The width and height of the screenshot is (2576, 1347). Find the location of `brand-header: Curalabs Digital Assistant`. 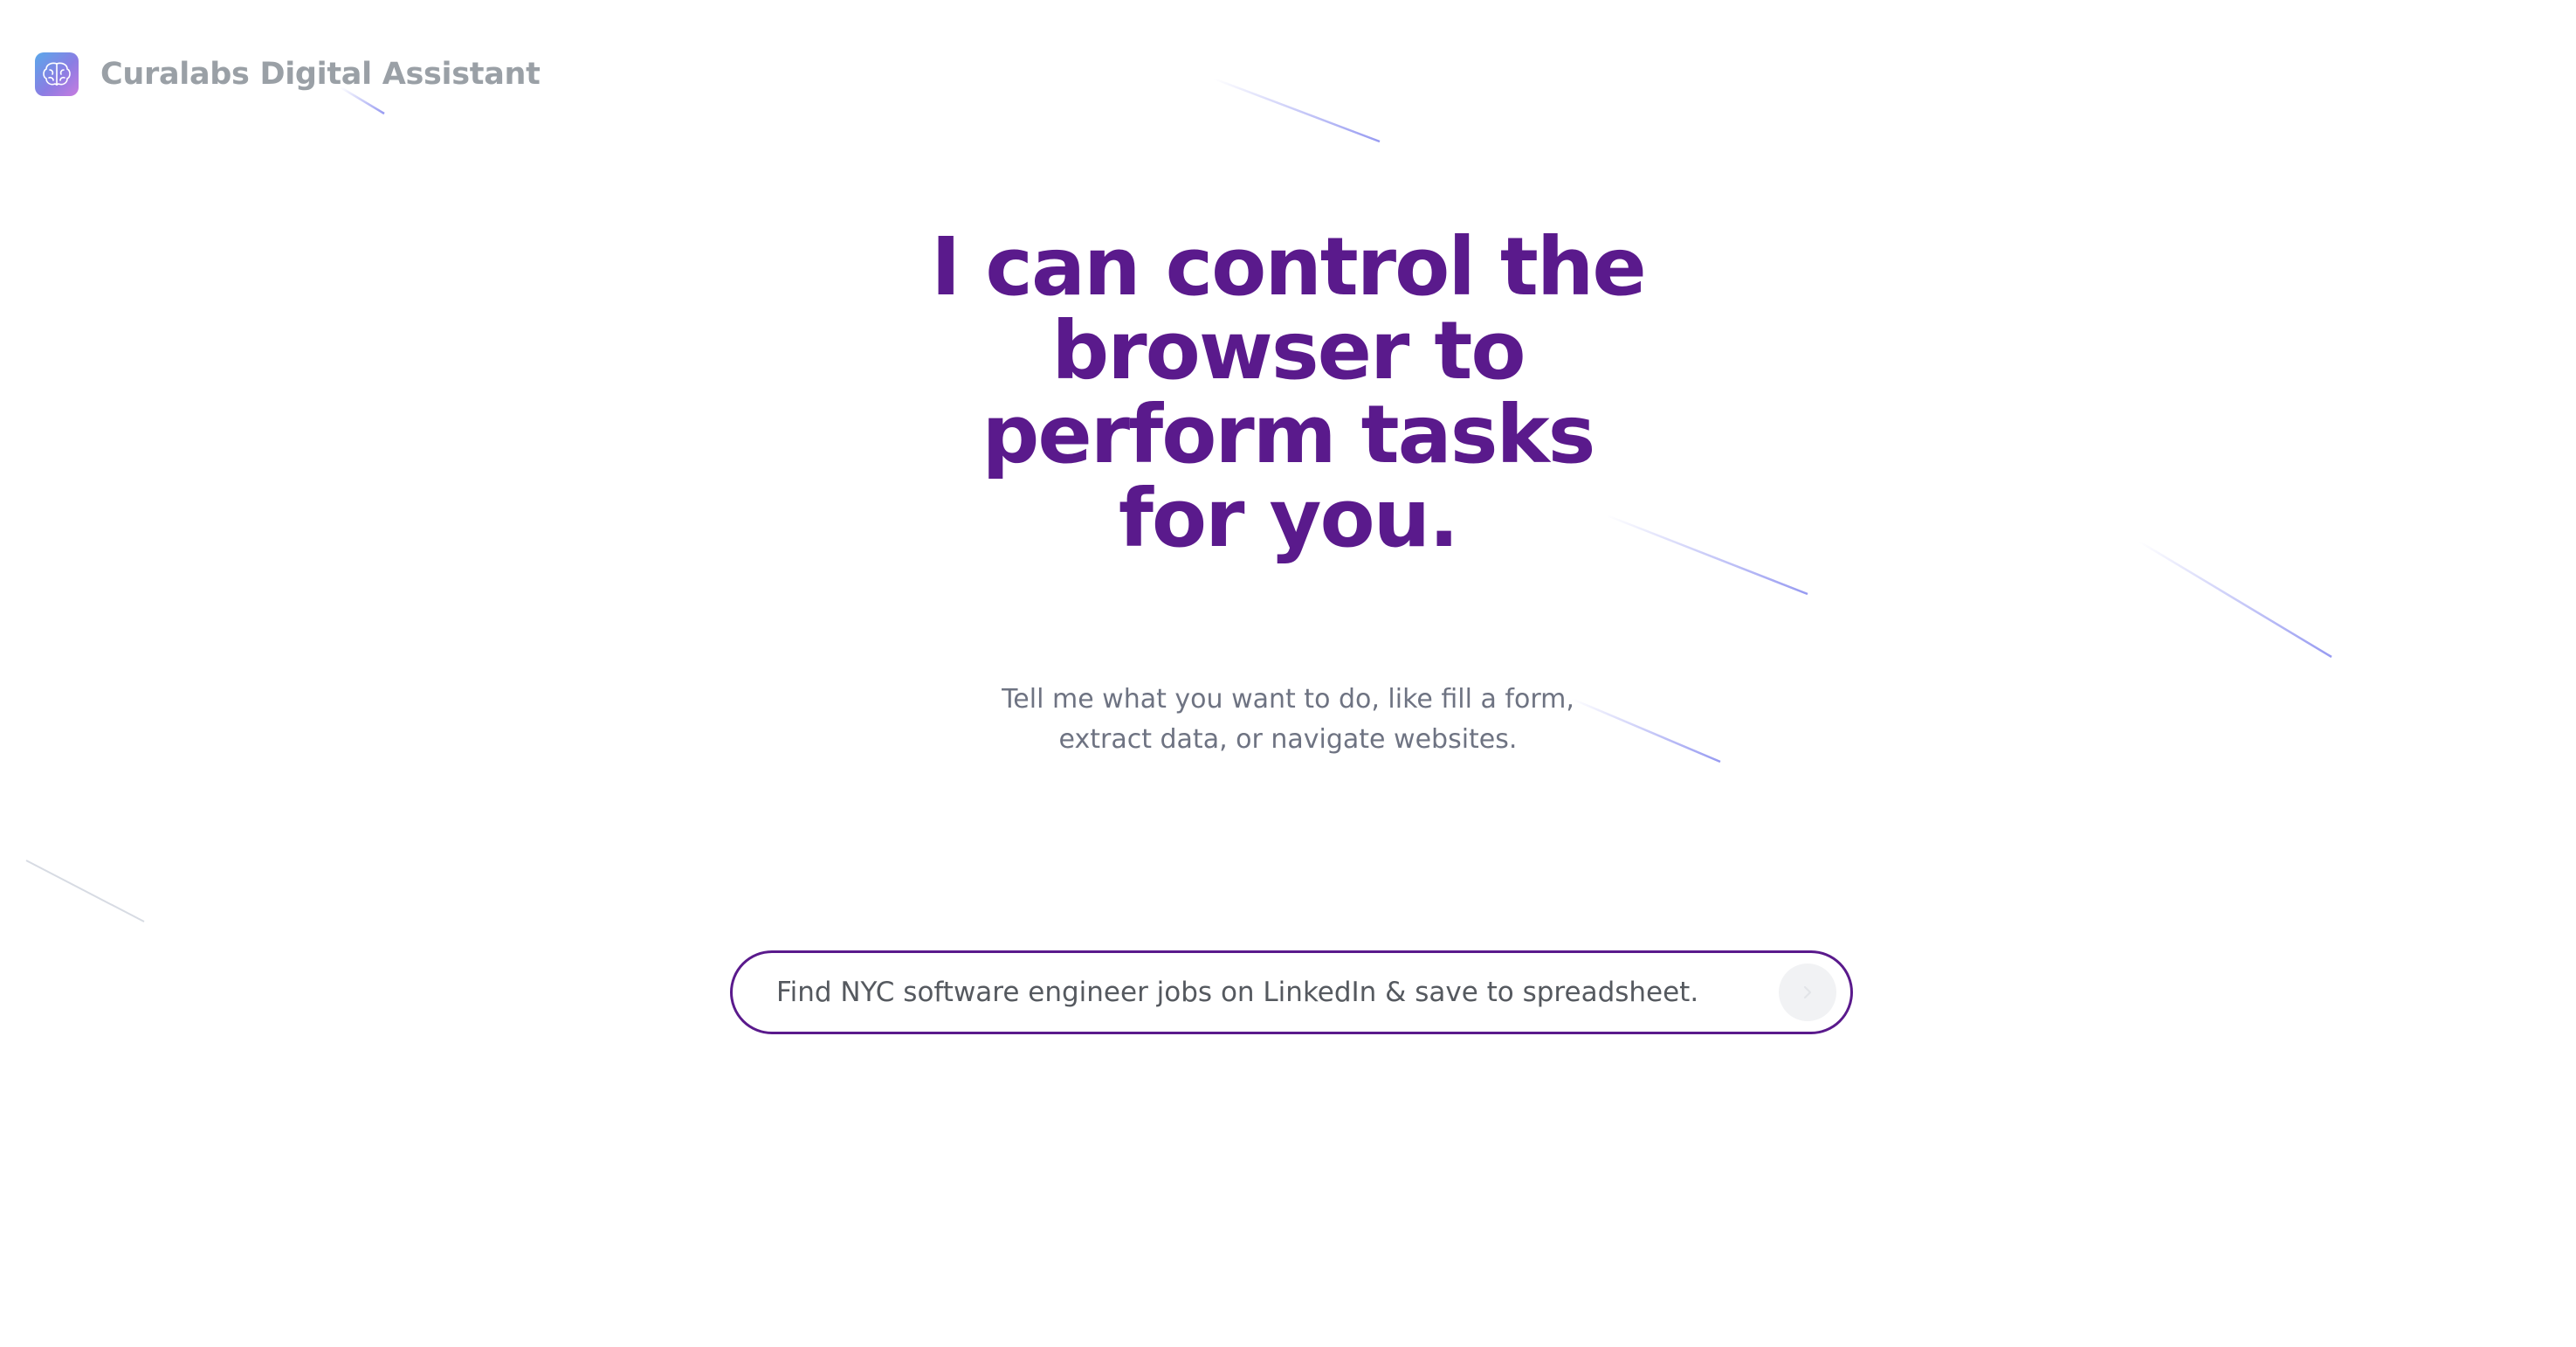

brand-header: Curalabs Digital Assistant is located at coordinates (288, 74).